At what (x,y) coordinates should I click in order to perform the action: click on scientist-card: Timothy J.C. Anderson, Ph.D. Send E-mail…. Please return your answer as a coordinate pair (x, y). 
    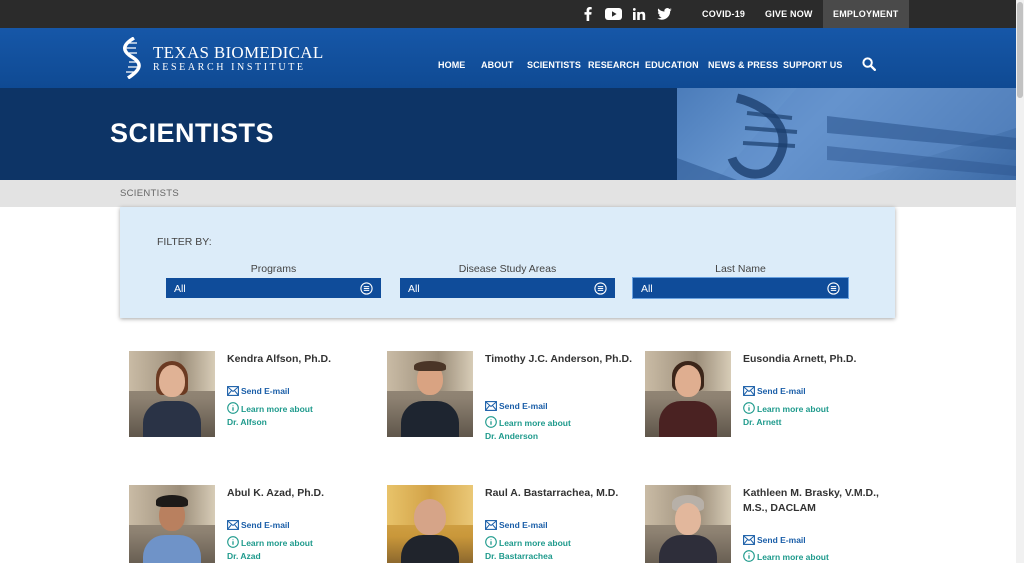
    Looking at the image, I should click on (512, 401).